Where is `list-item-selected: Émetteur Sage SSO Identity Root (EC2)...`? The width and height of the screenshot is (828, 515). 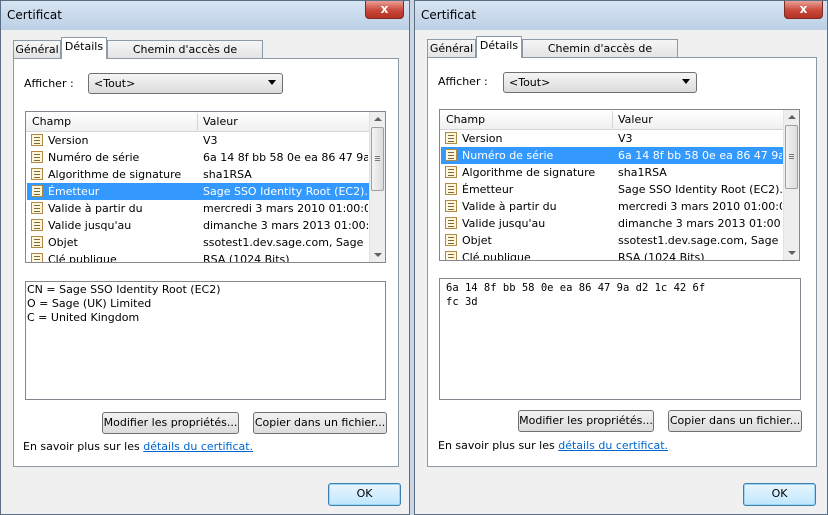
list-item-selected: Émetteur Sage SSO Identity Root (EC2)... is located at coordinates (198, 191).